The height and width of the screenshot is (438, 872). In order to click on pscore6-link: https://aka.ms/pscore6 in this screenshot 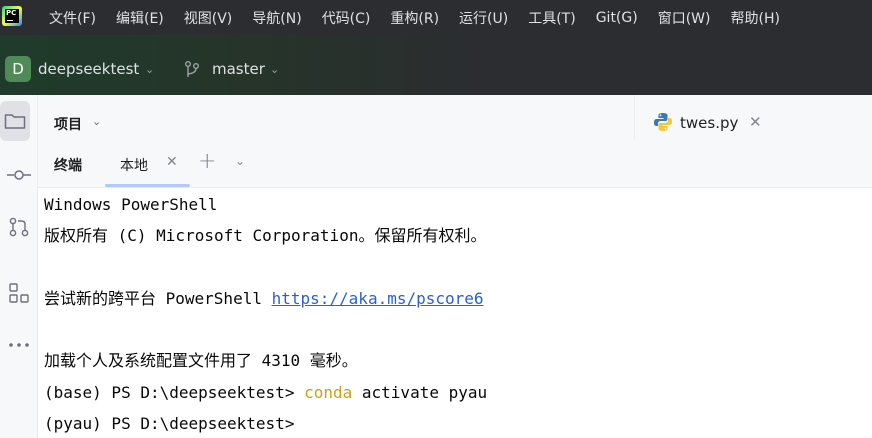, I will do `click(378, 298)`.